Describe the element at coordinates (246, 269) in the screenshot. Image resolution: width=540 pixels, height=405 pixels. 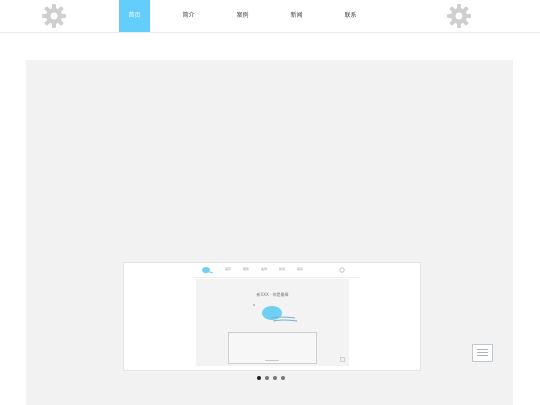
I see `preview-nav-item: 服务` at that location.